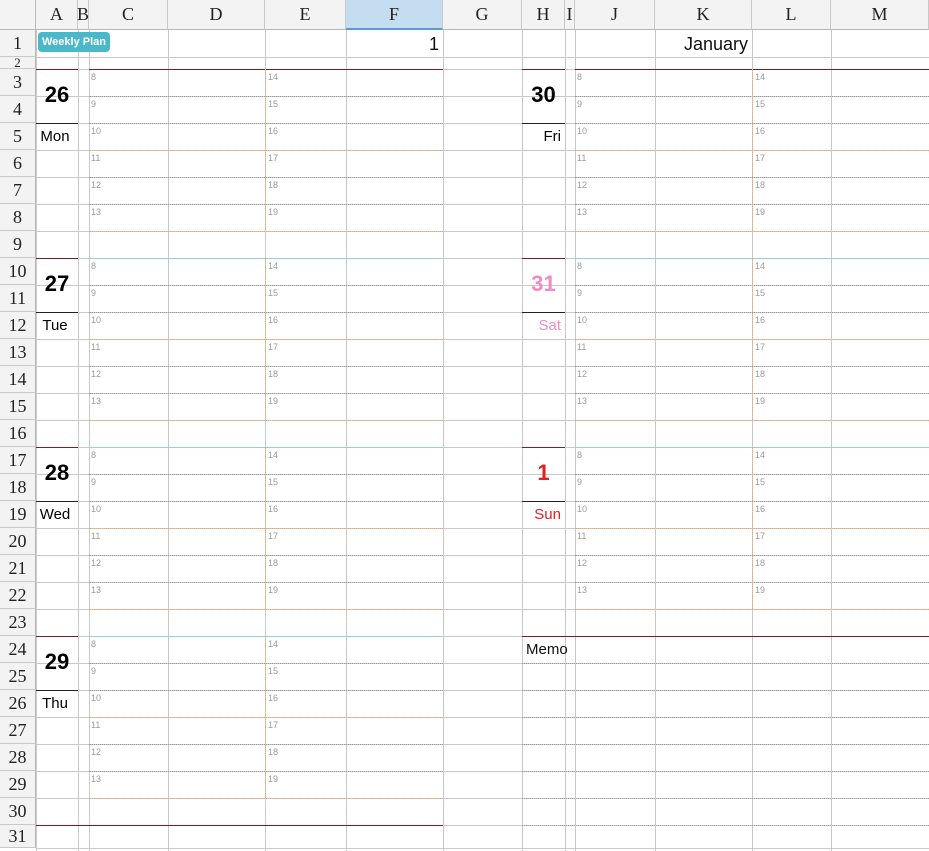  What do you see at coordinates (18, 406) in the screenshot?
I see `row-header: 15` at bounding box center [18, 406].